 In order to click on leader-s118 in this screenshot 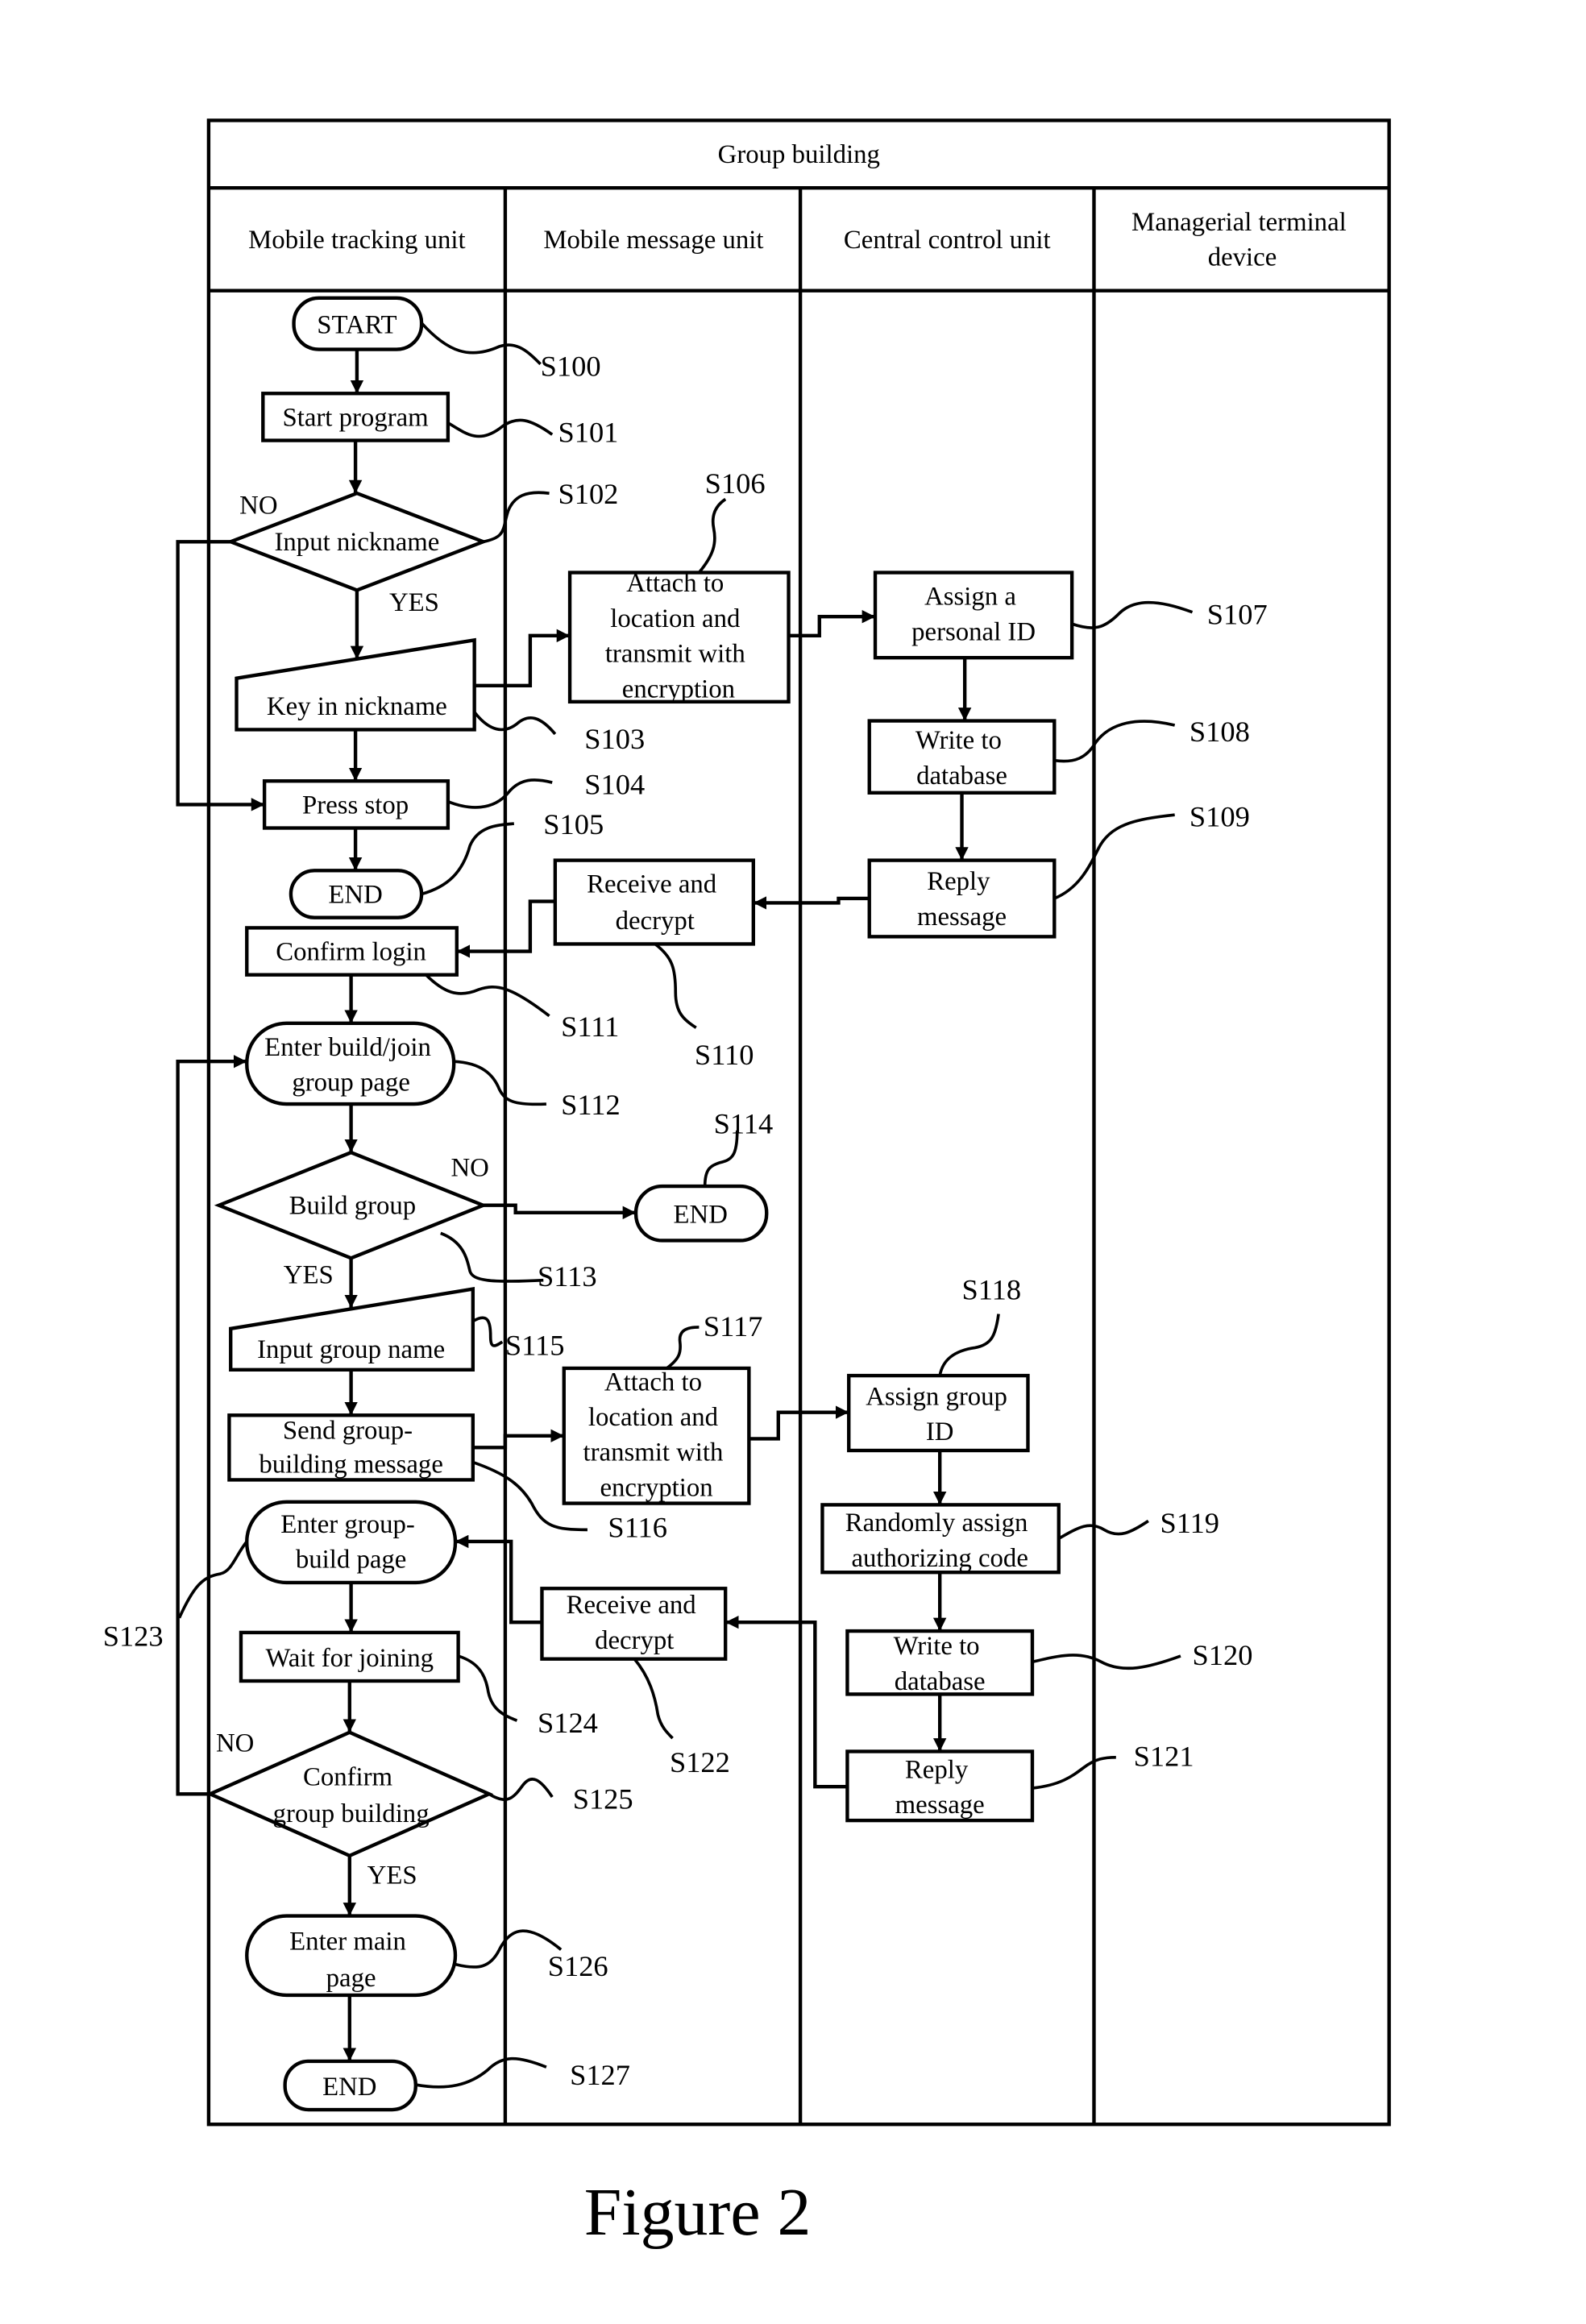, I will do `click(969, 1345)`.